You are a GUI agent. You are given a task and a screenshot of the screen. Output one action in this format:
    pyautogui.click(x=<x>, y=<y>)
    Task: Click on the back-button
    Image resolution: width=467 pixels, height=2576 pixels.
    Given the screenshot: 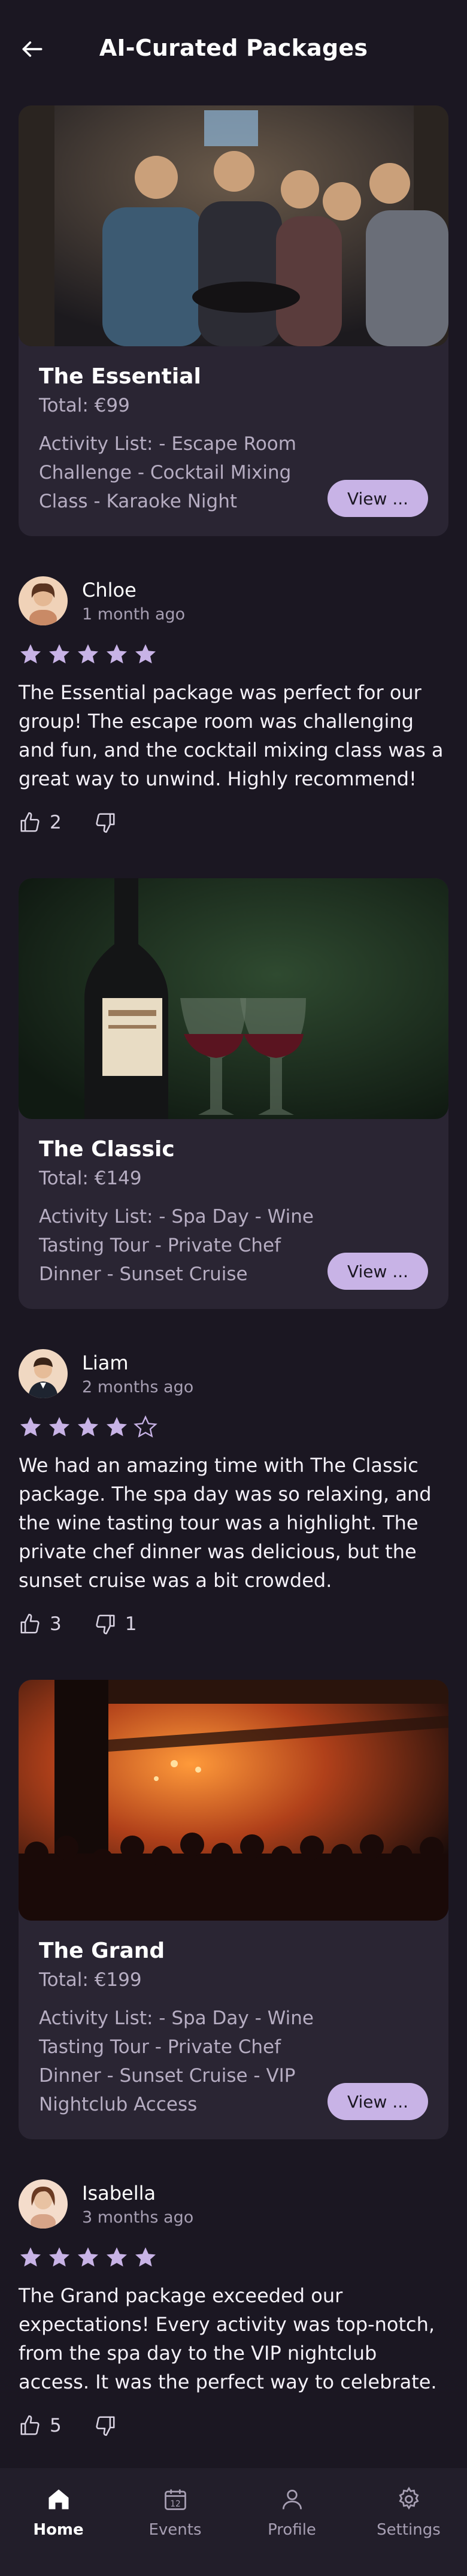 What is the action you would take?
    pyautogui.click(x=32, y=49)
    